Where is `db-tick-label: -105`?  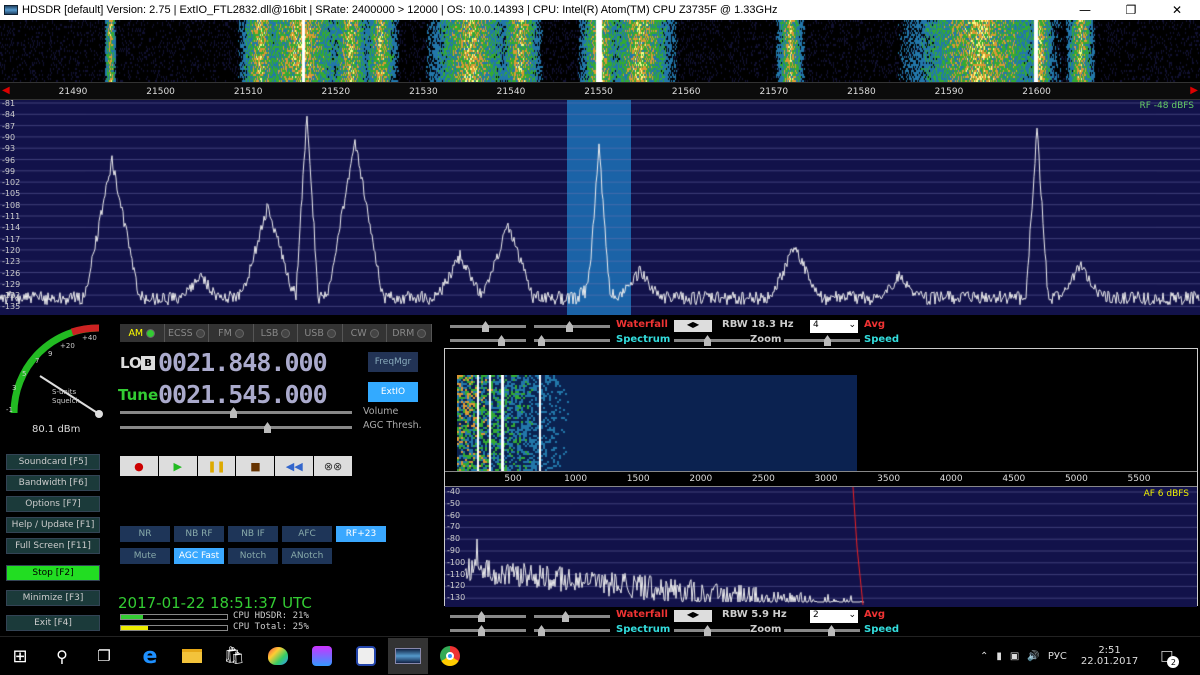
db-tick-label: -105 is located at coordinates (11, 194).